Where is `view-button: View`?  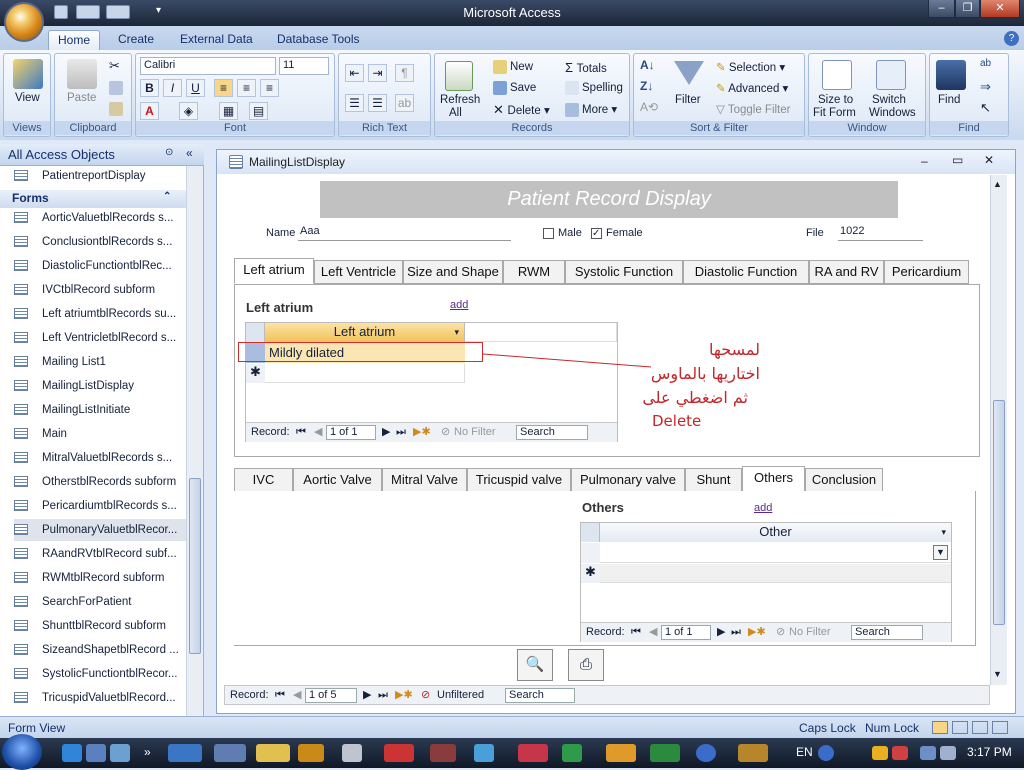
view-button: View is located at coordinates (27, 98).